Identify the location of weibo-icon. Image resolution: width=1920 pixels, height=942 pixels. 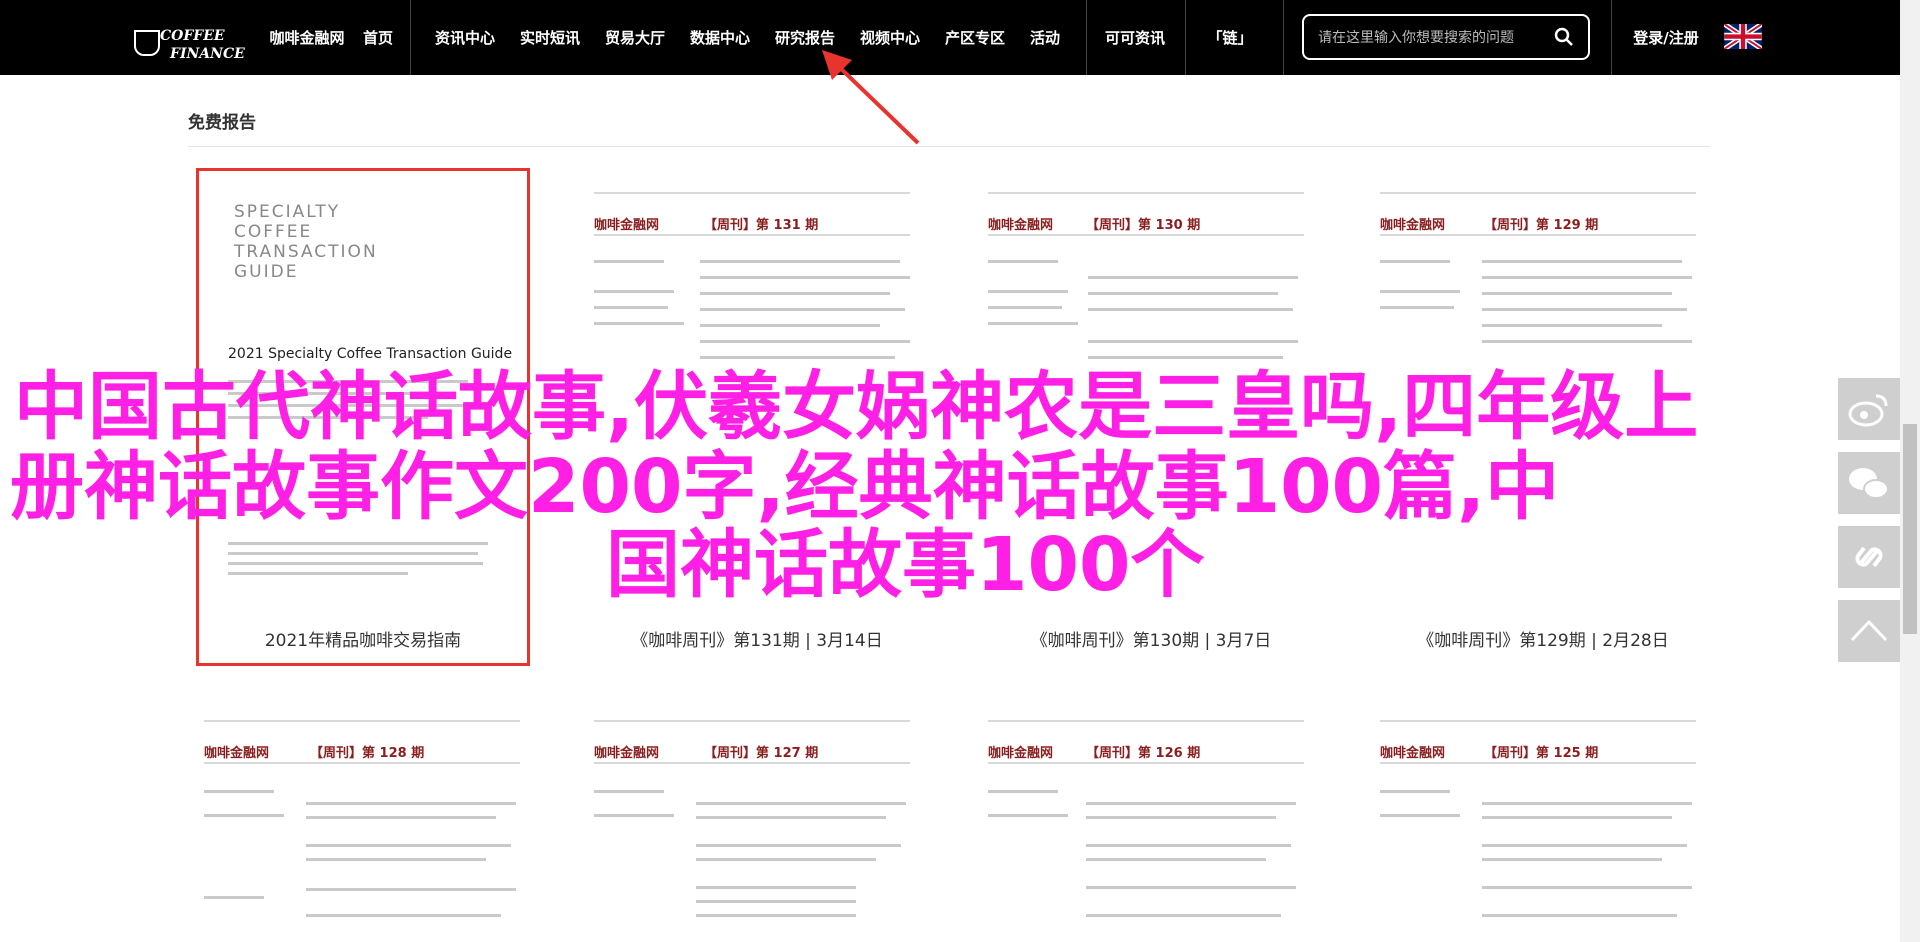
(1868, 410).